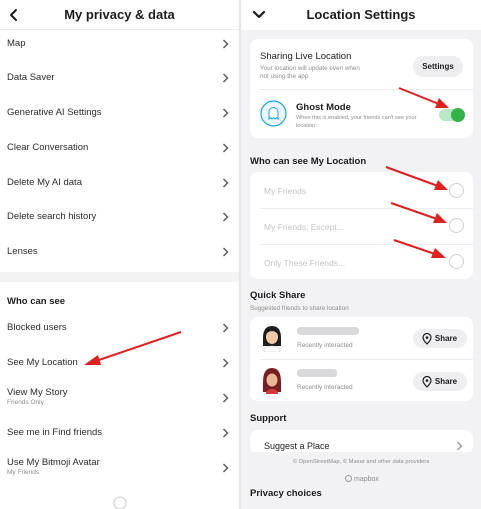  Describe the element at coordinates (417, 172) in the screenshot. I see `annotation-arrows-icon` at that location.